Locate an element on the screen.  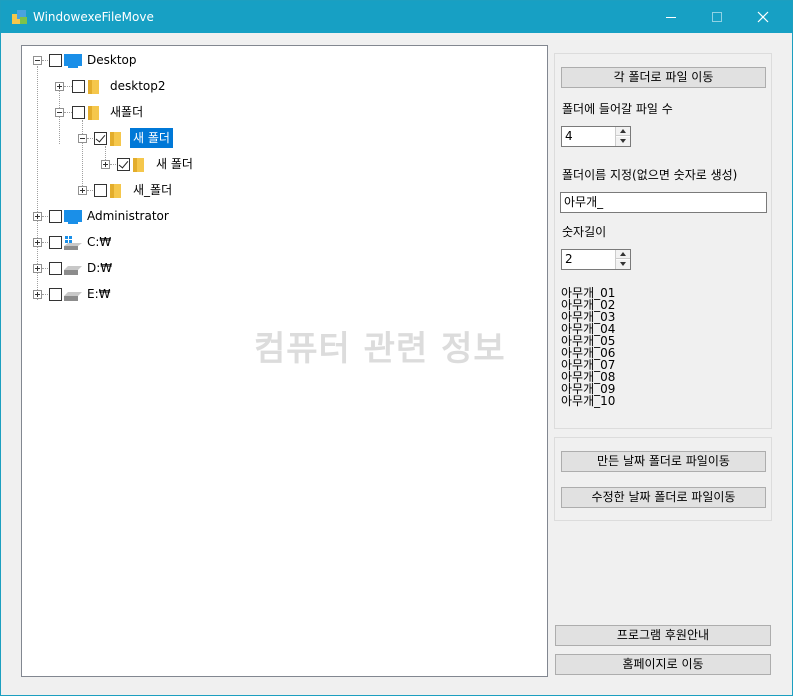
windows-drive-icon is located at coordinates (73, 243).